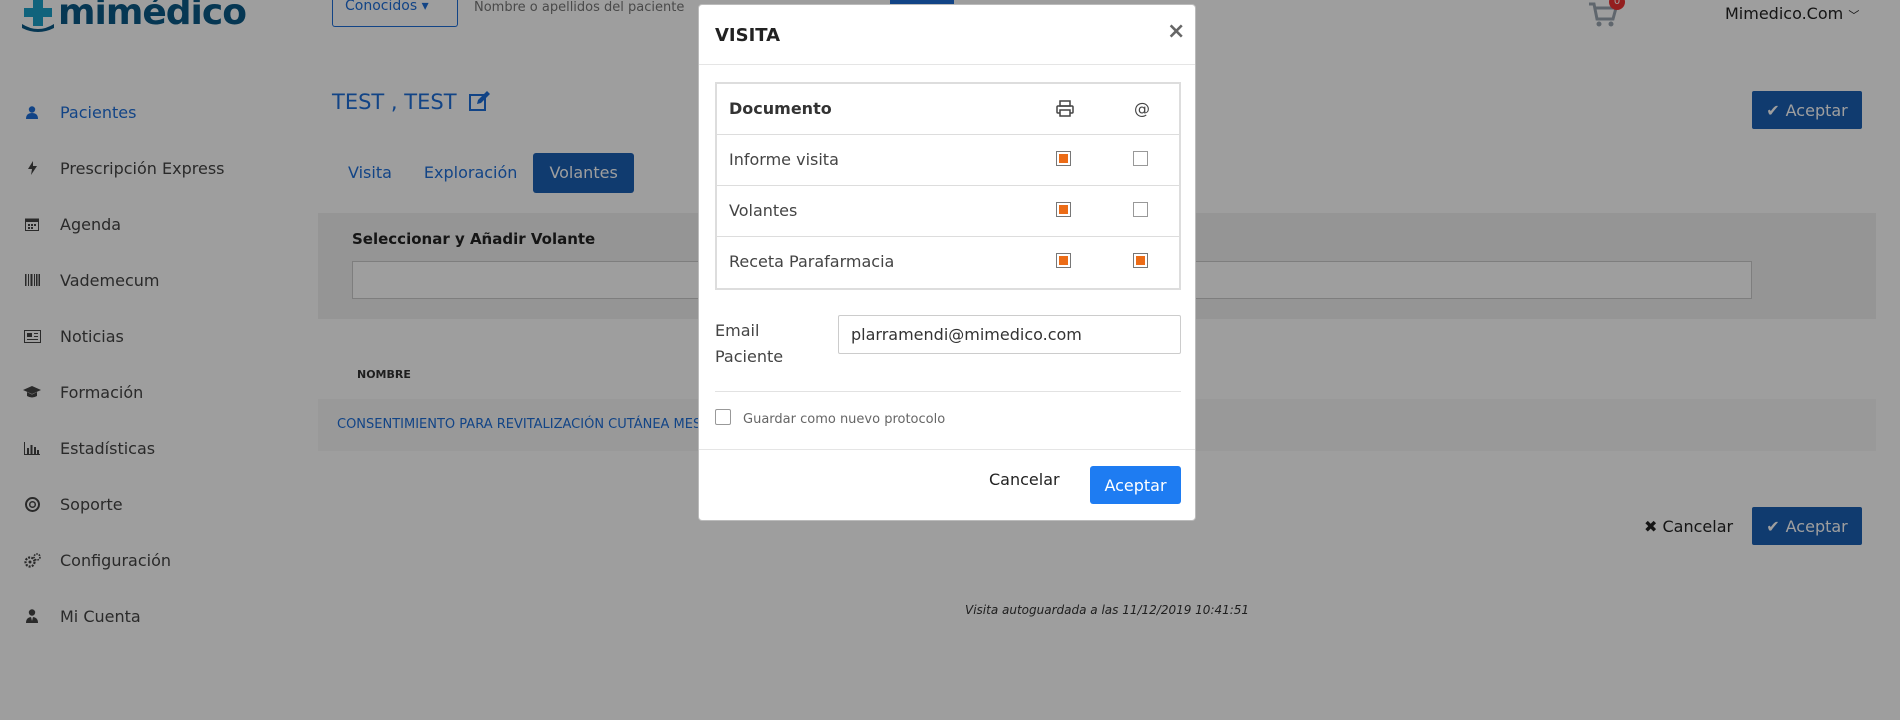 Image resolution: width=1900 pixels, height=720 pixels. Describe the element at coordinates (948, 109) in the screenshot. I see `documents-table-header: Documento @` at that location.